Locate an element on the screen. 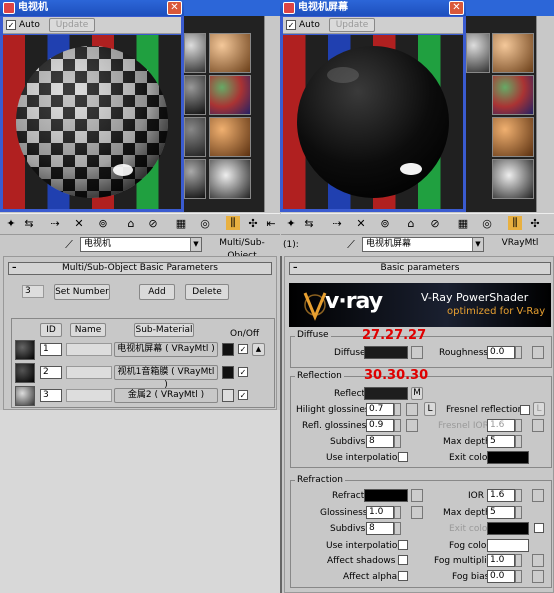 This screenshot has height=593, width=554. refl-glossiness-field: 0.9 is located at coordinates (380, 425).